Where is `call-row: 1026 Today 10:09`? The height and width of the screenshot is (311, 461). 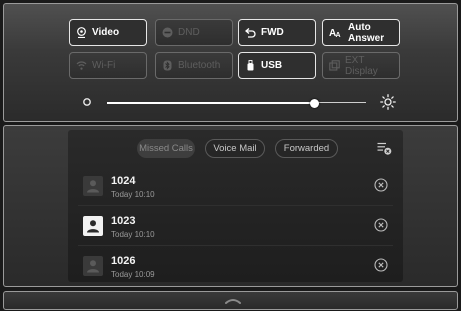
call-row: 1026 Today 10:09 is located at coordinates (235, 266).